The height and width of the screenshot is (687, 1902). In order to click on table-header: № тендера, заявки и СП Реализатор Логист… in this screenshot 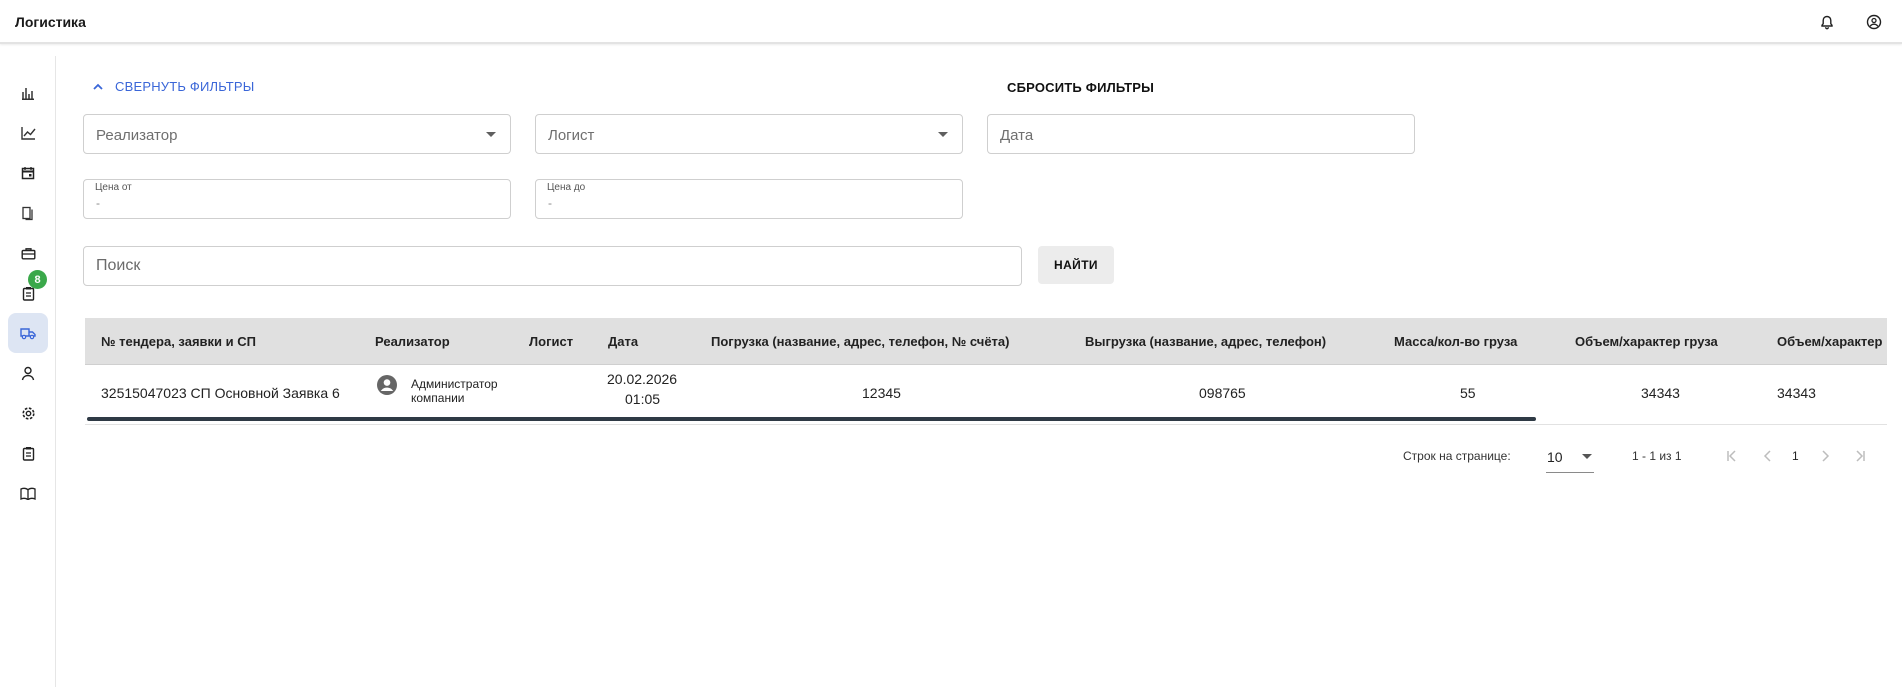, I will do `click(986, 341)`.